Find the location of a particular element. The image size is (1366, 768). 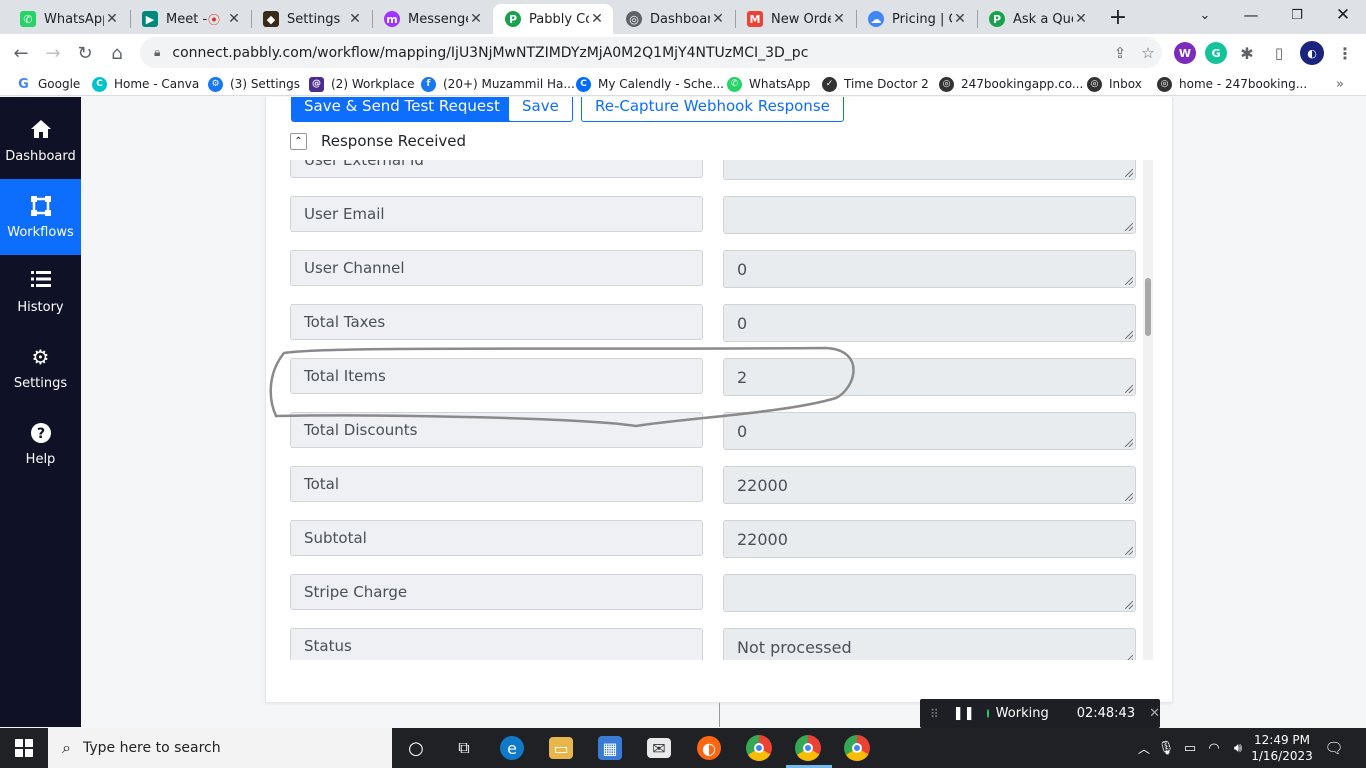

extensions-puzzle-icon: ✱ is located at coordinates (1247, 53).